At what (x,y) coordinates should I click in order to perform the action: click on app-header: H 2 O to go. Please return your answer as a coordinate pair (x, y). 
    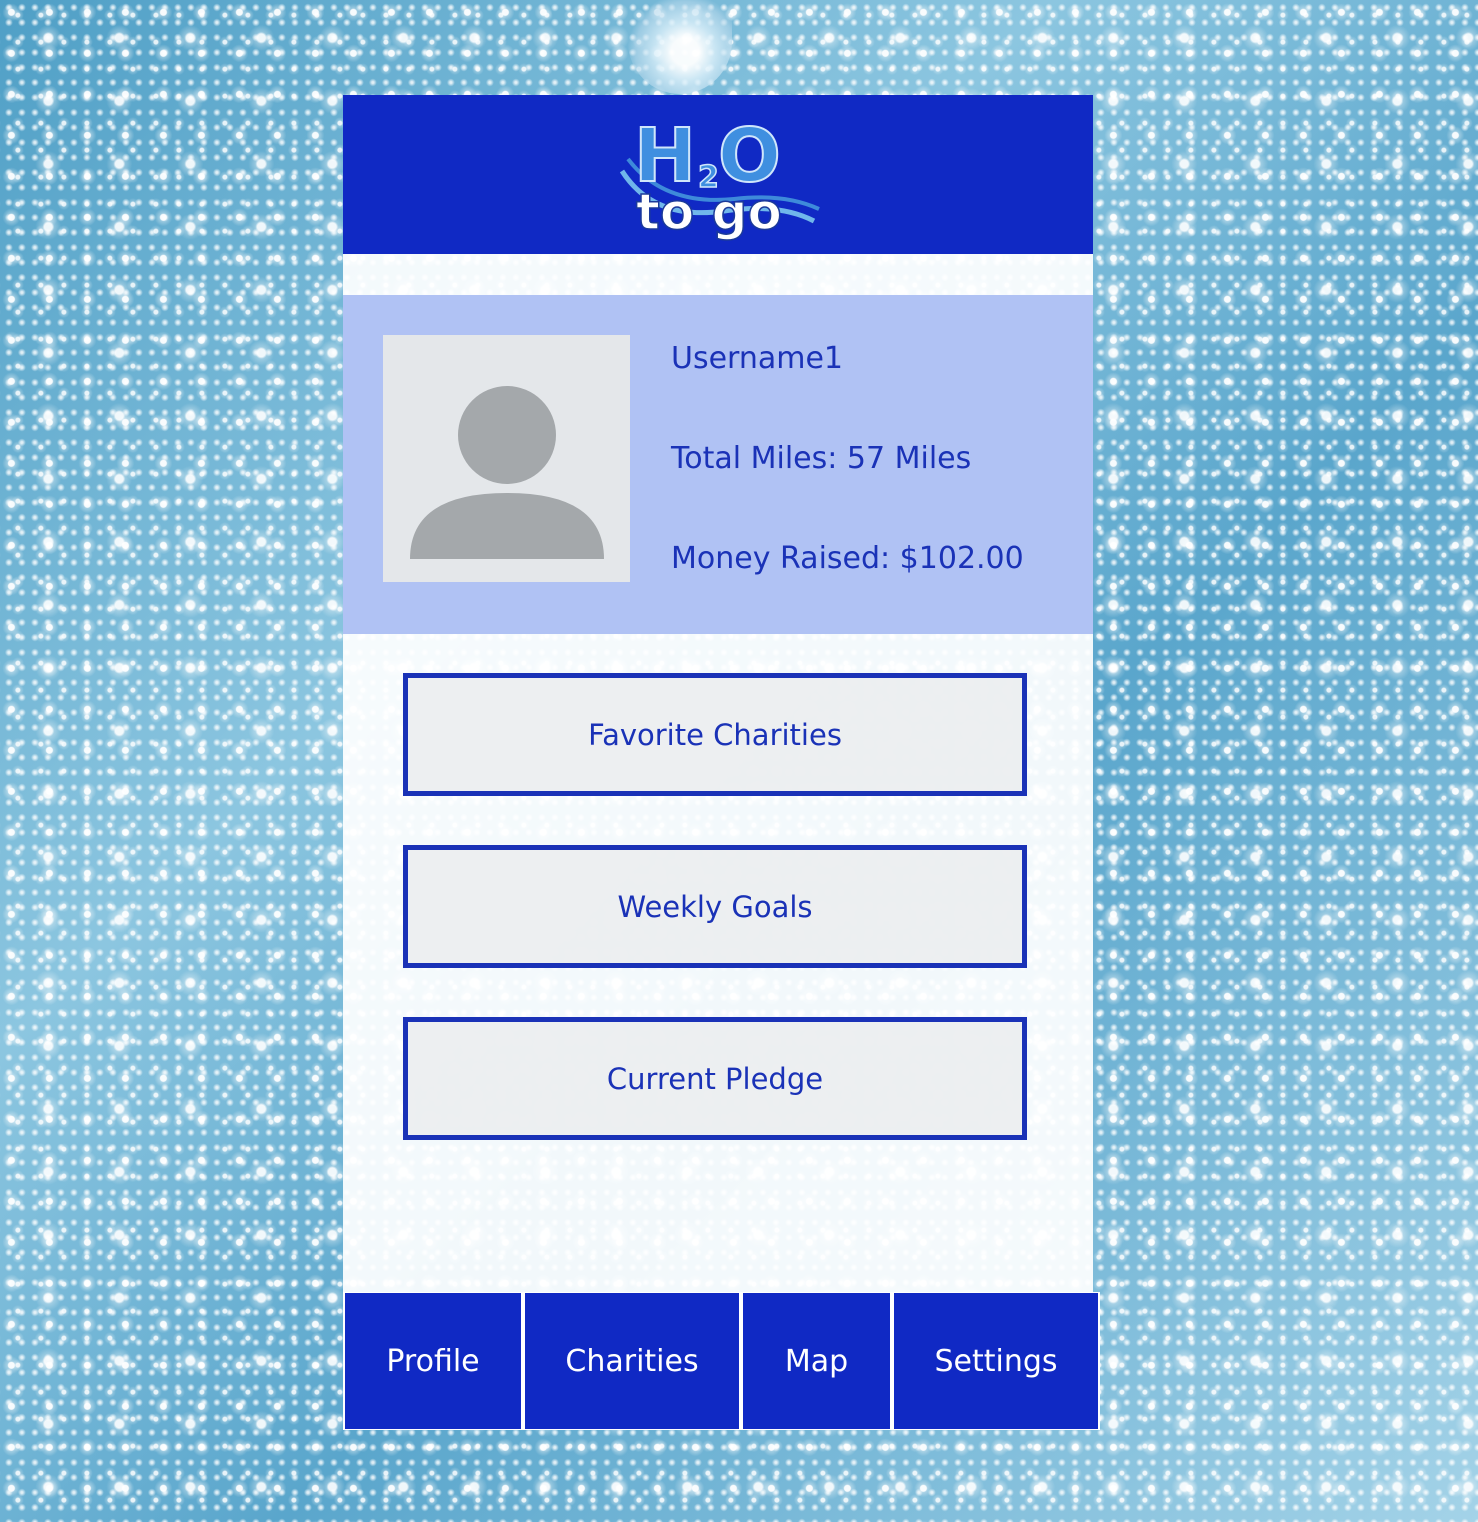
    Looking at the image, I should click on (718, 174).